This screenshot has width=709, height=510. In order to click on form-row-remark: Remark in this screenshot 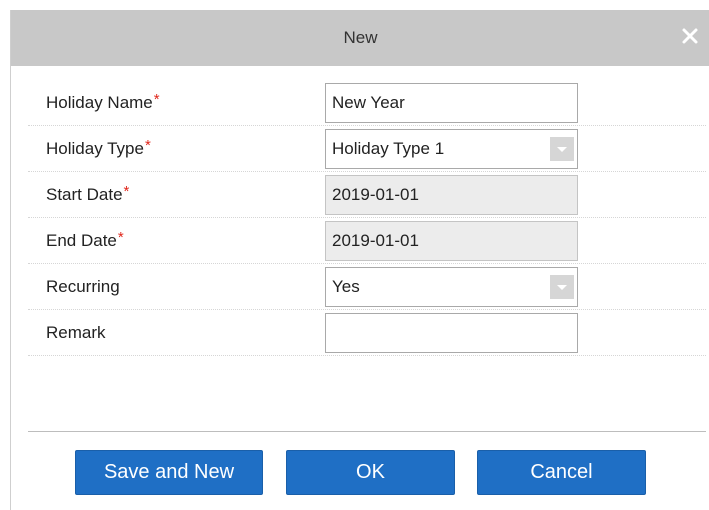, I will do `click(367, 333)`.